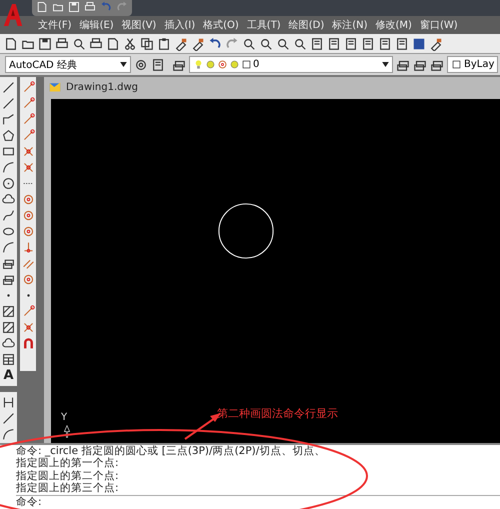 This screenshot has height=509, width=500. Describe the element at coordinates (8, 359) in the screenshot. I see `table-icon` at that location.